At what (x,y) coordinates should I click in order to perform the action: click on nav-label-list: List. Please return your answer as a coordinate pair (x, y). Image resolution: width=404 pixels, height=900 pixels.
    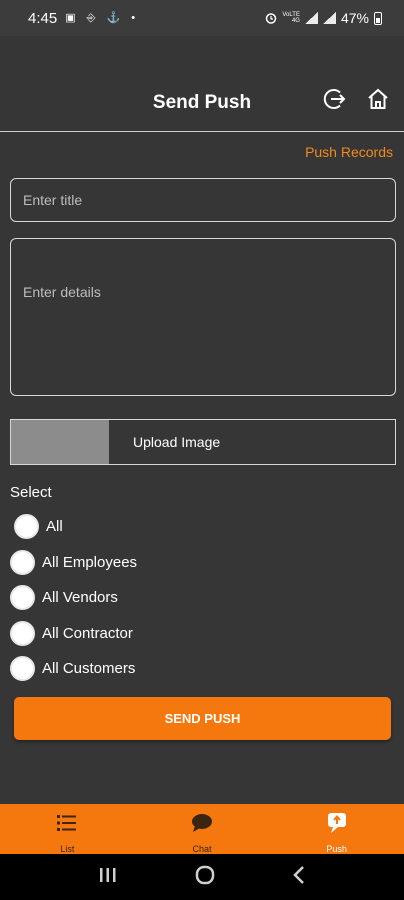
    Looking at the image, I should click on (67, 849).